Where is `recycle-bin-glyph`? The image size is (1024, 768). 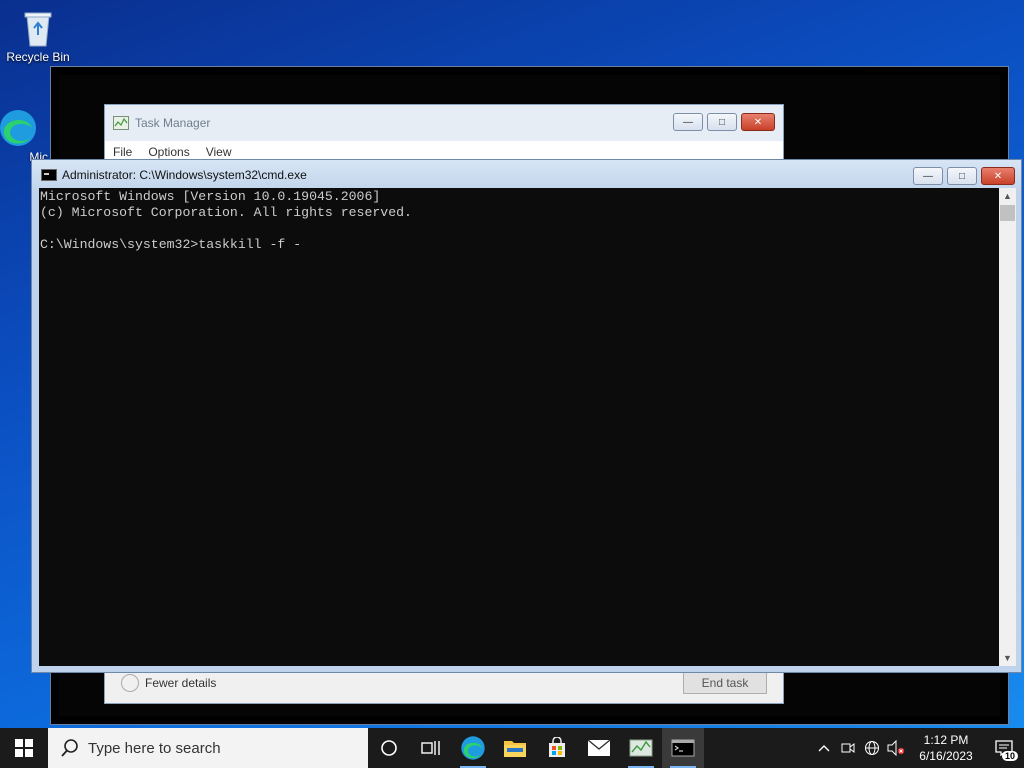
recycle-bin-glyph is located at coordinates (38, 28).